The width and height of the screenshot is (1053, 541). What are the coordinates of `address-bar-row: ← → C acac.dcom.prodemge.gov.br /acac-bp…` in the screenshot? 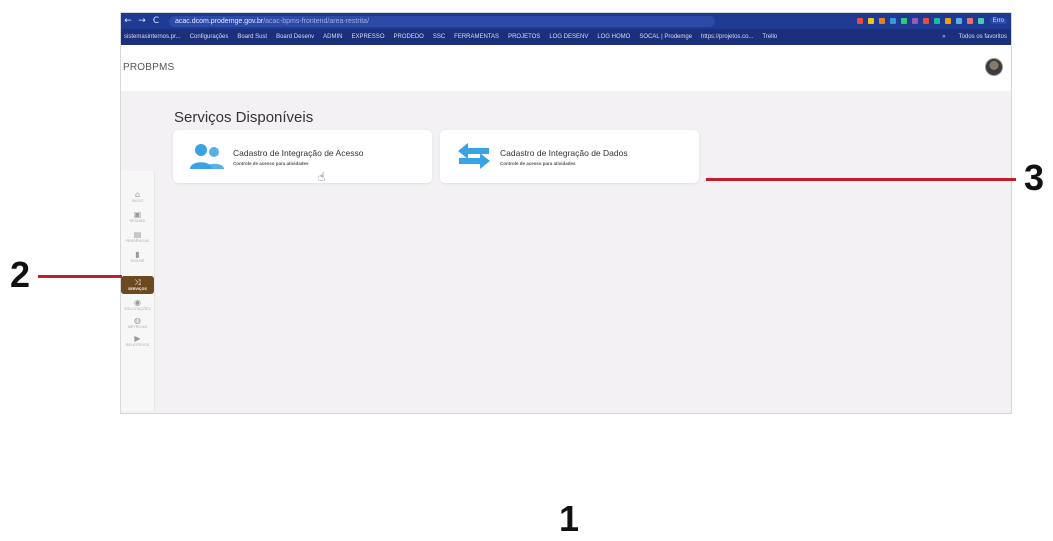 It's located at (566, 21).